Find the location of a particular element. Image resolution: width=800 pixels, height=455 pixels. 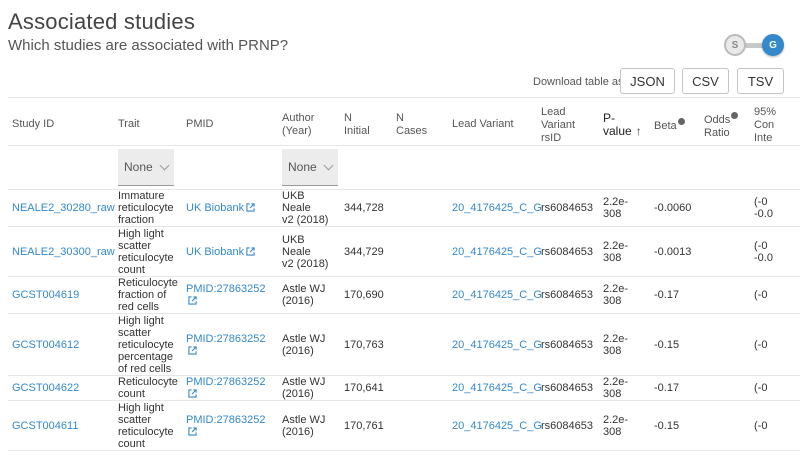

column-header-pvalue: P-value ↑ is located at coordinates (624, 122).